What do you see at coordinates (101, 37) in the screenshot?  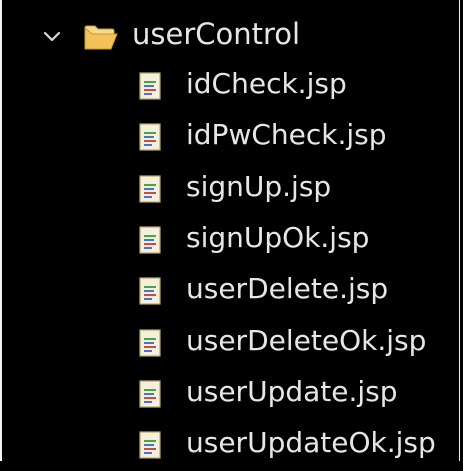 I see `folder-open-icon` at bounding box center [101, 37].